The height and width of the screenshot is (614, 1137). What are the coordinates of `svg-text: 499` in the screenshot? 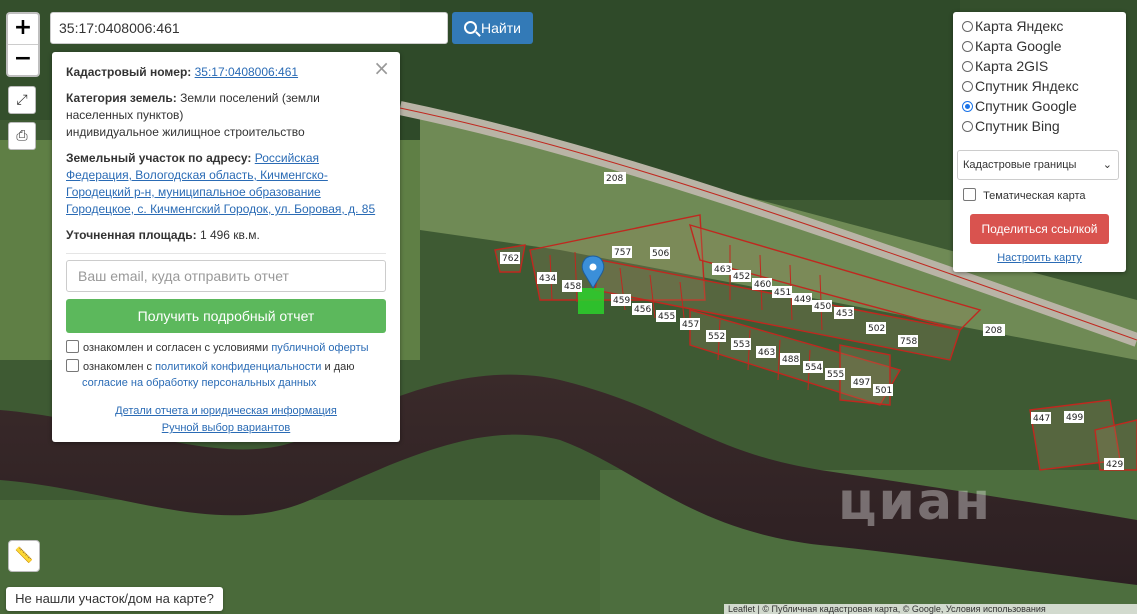 It's located at (1074, 418).